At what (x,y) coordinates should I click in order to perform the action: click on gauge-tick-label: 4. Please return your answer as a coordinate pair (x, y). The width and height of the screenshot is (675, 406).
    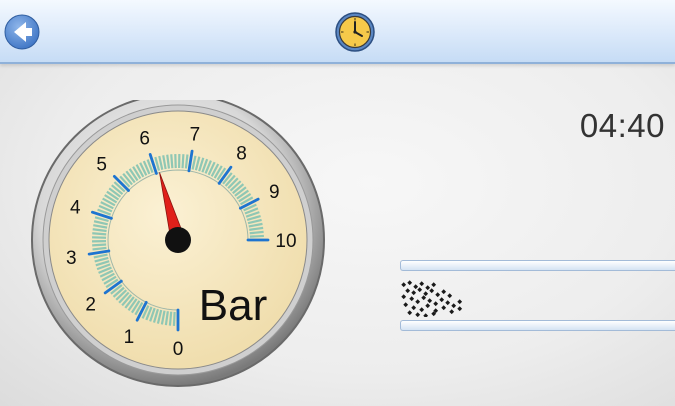
    Looking at the image, I should click on (75, 208).